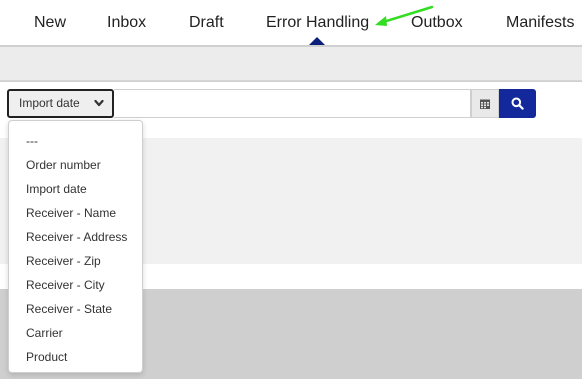 The image size is (582, 379). What do you see at coordinates (75, 237) in the screenshot?
I see `dropdown-option-receiver-address: Receiver - Address` at bounding box center [75, 237].